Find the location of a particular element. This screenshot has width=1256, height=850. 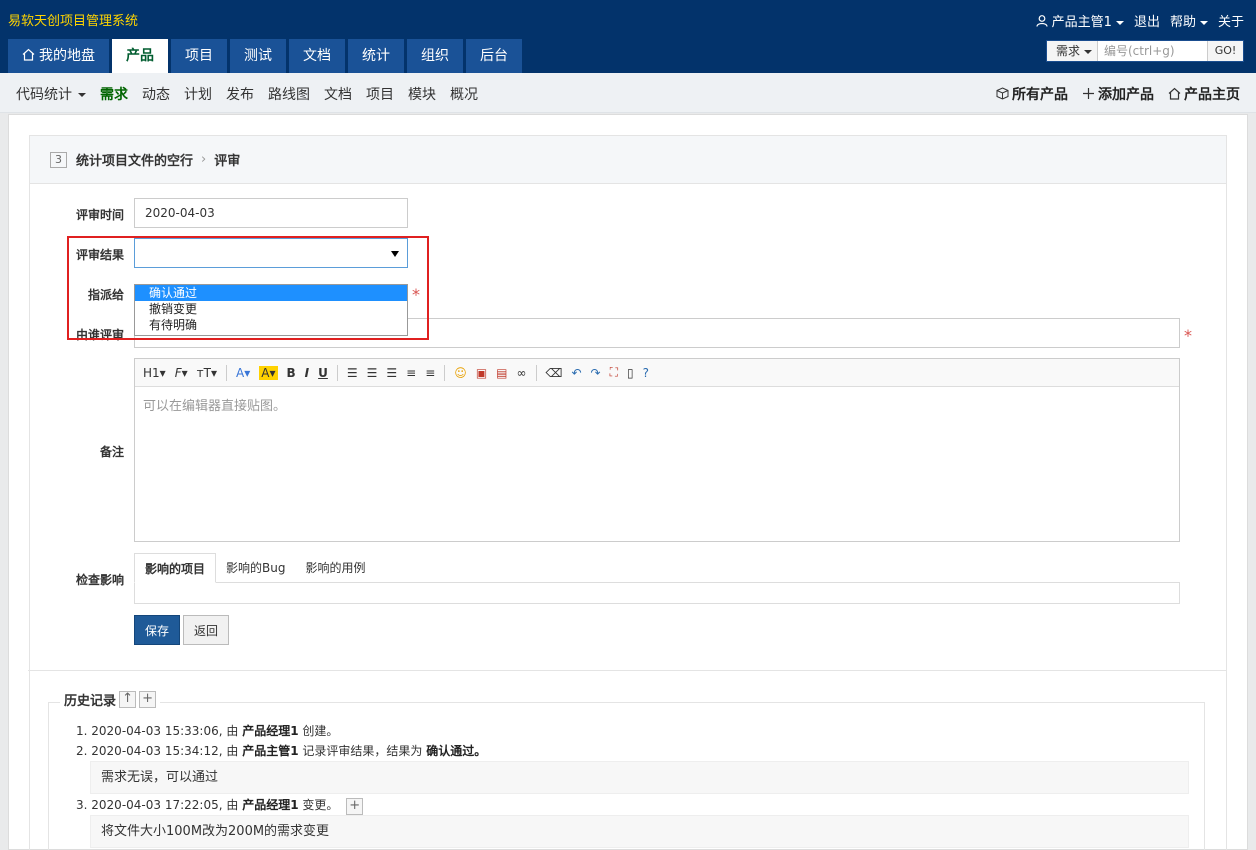

nav-tab-product: 产品 is located at coordinates (140, 56).